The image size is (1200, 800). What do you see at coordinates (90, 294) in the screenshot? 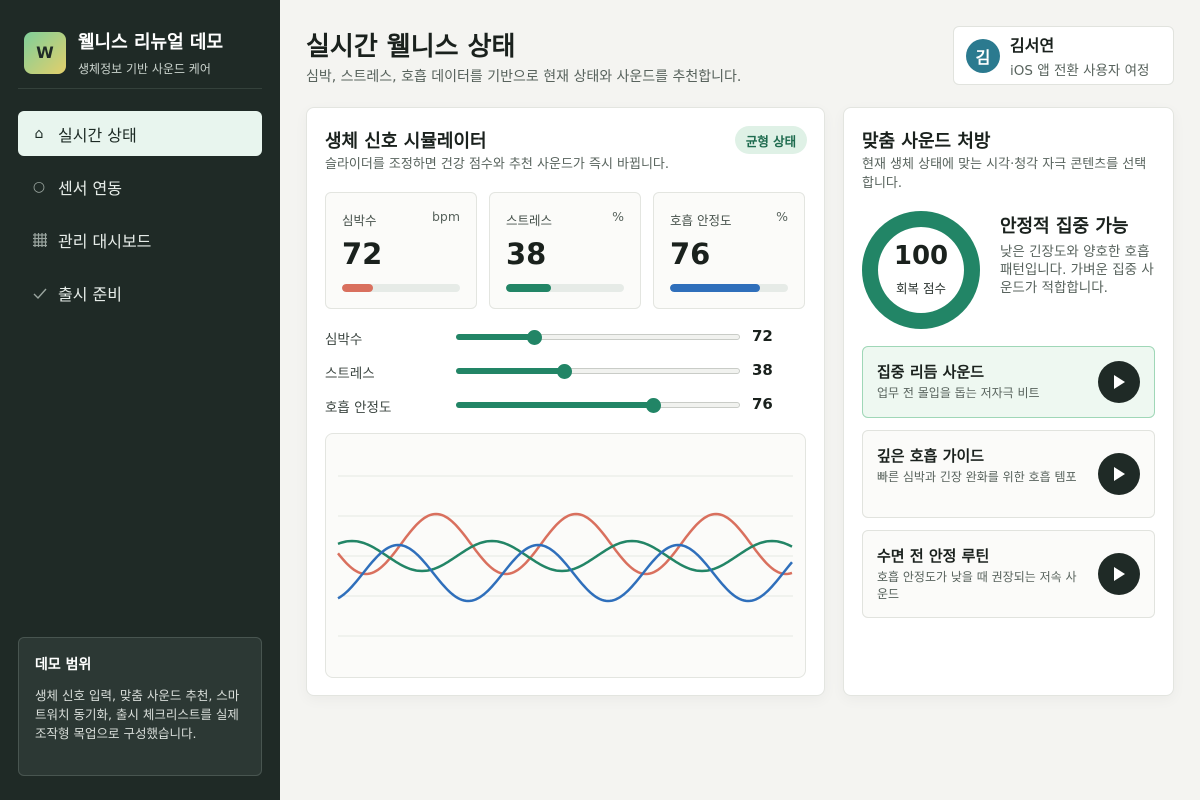
I see `sidebar-item-label: 출시 준비` at bounding box center [90, 294].